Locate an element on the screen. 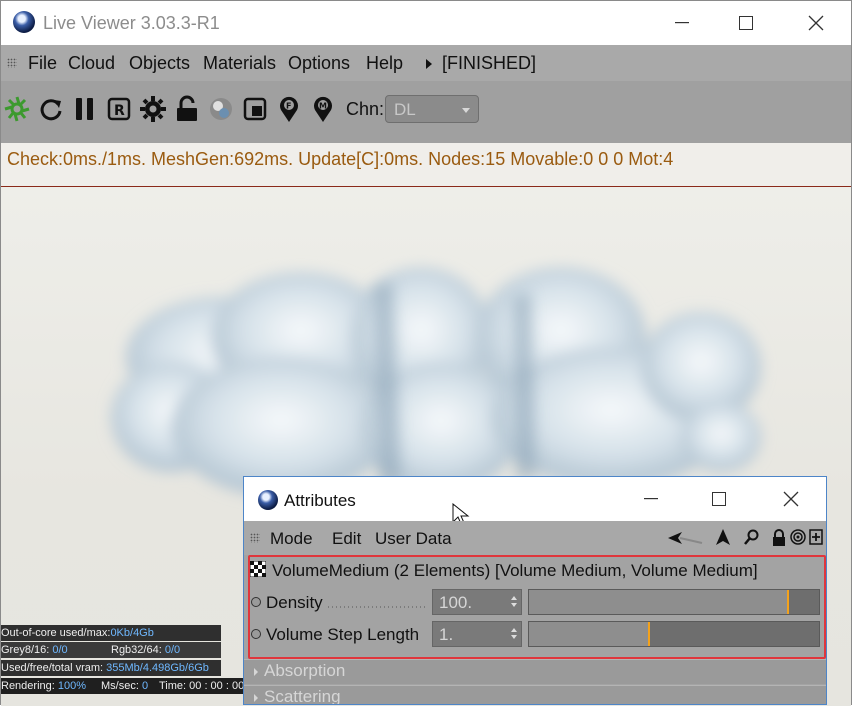  stats-vram: Used/free/total vram: 355Mb/4.498Gb/6Gb is located at coordinates (111, 668).